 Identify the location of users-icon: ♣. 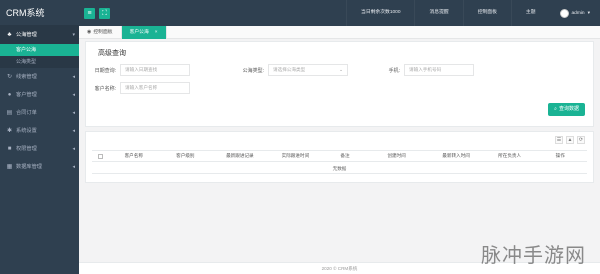
(9, 35).